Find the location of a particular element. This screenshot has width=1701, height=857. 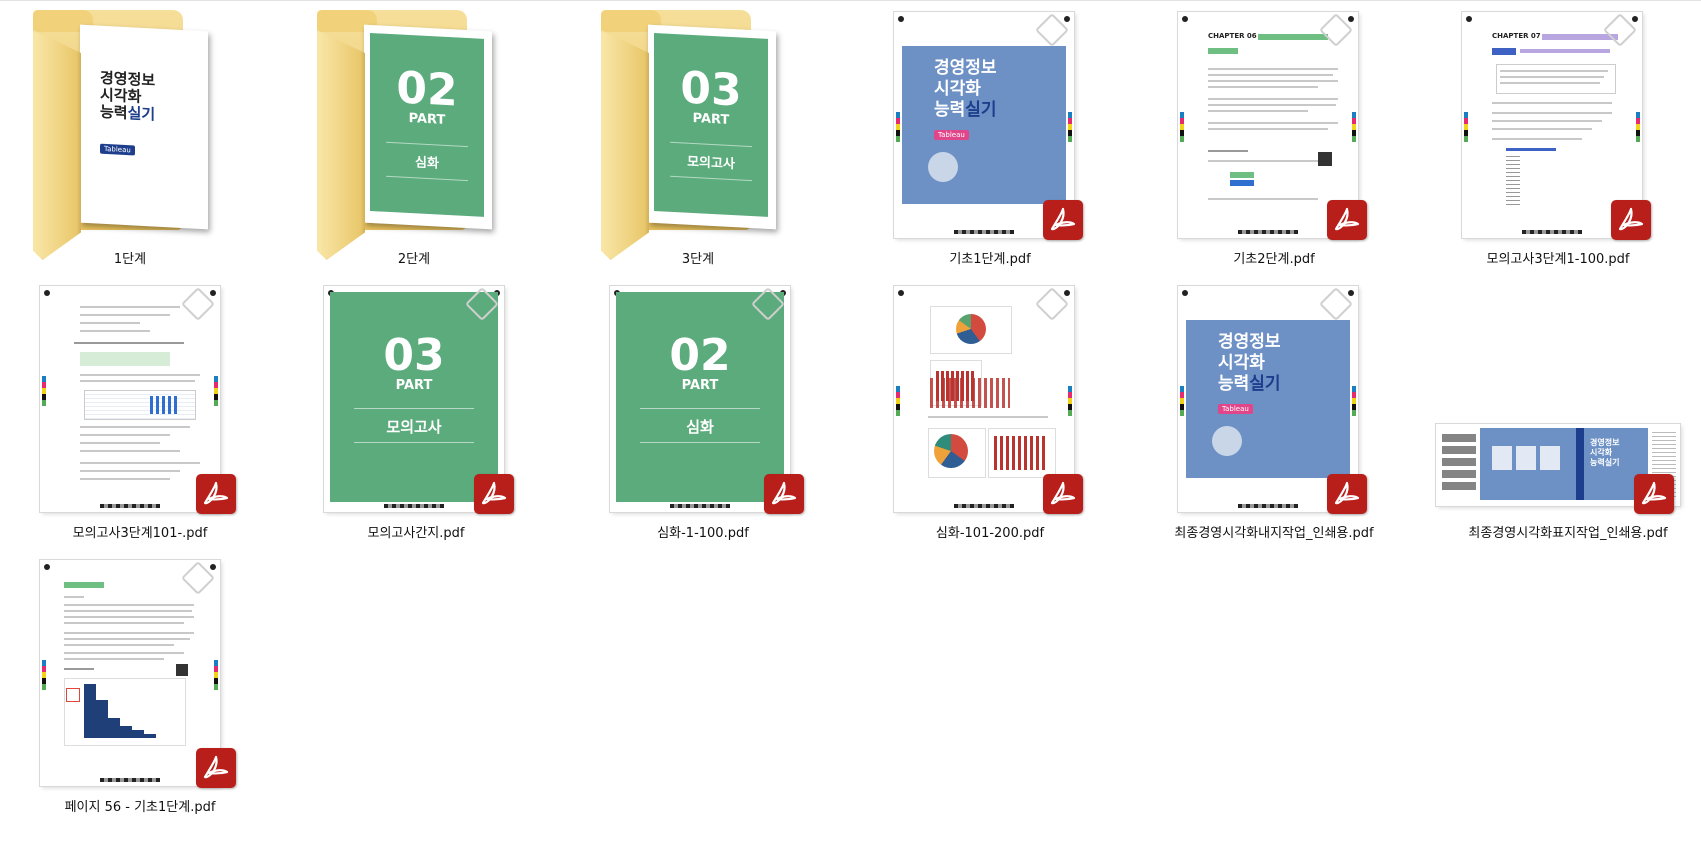

file-name: 1단계 is located at coordinates (130, 257).